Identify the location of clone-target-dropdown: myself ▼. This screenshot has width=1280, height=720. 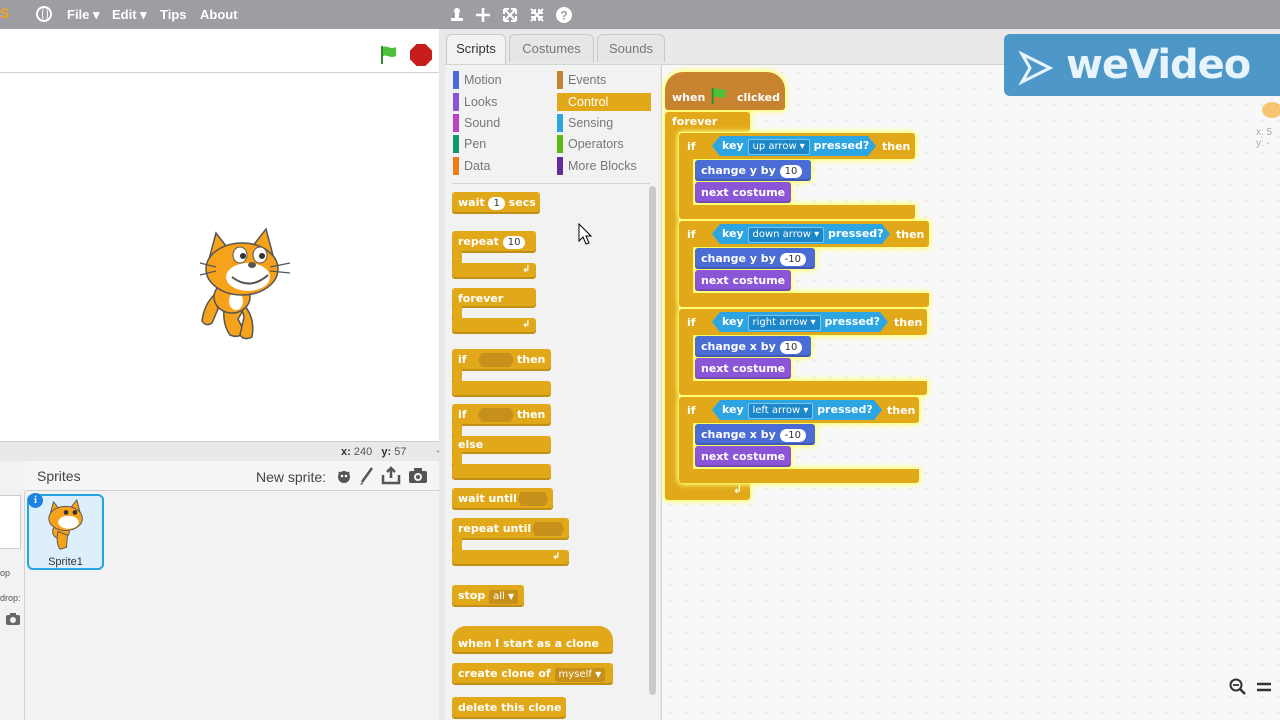
(580, 675).